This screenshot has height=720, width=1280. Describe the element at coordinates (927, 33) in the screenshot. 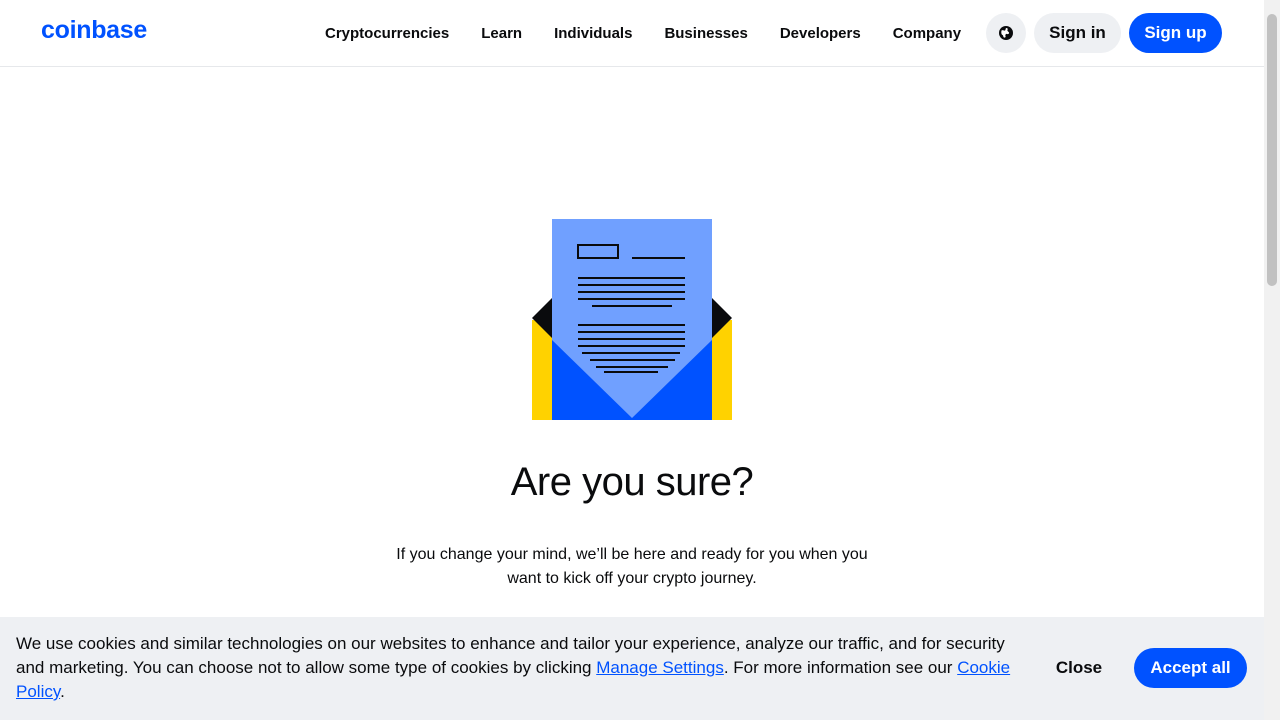

I see `nav-company: Company` at that location.